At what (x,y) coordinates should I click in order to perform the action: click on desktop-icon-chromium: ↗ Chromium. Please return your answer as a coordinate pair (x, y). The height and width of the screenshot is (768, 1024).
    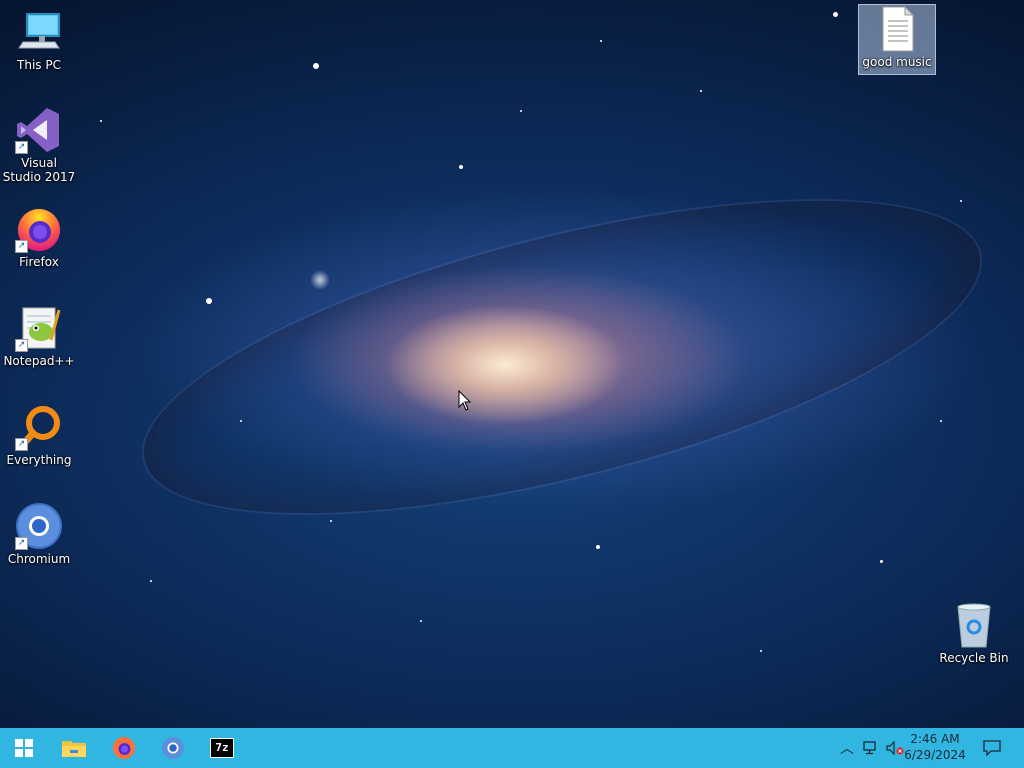
    Looking at the image, I should click on (39, 534).